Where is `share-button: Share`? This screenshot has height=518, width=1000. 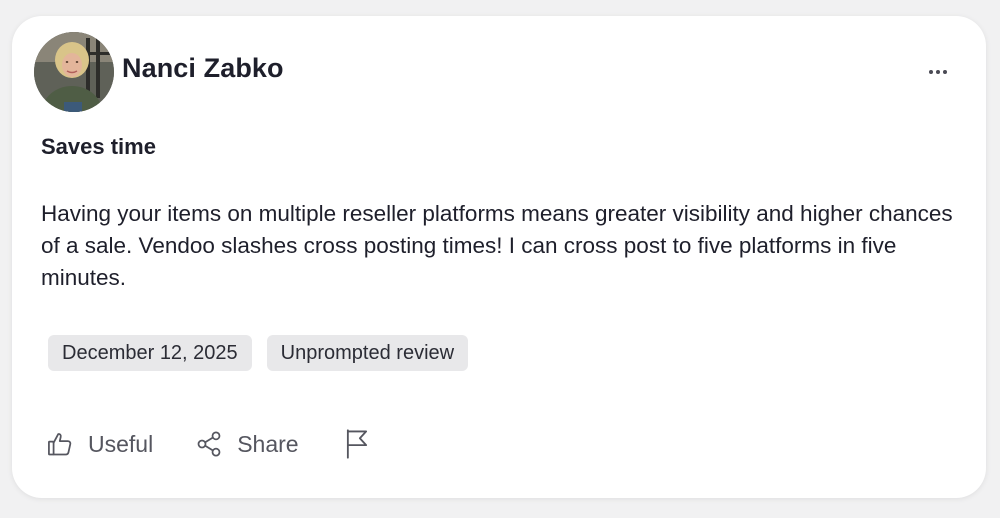 share-button: Share is located at coordinates (247, 444).